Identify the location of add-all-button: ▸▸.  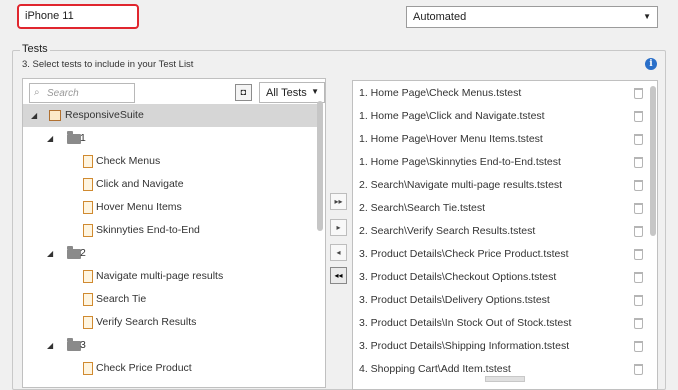
(338, 201).